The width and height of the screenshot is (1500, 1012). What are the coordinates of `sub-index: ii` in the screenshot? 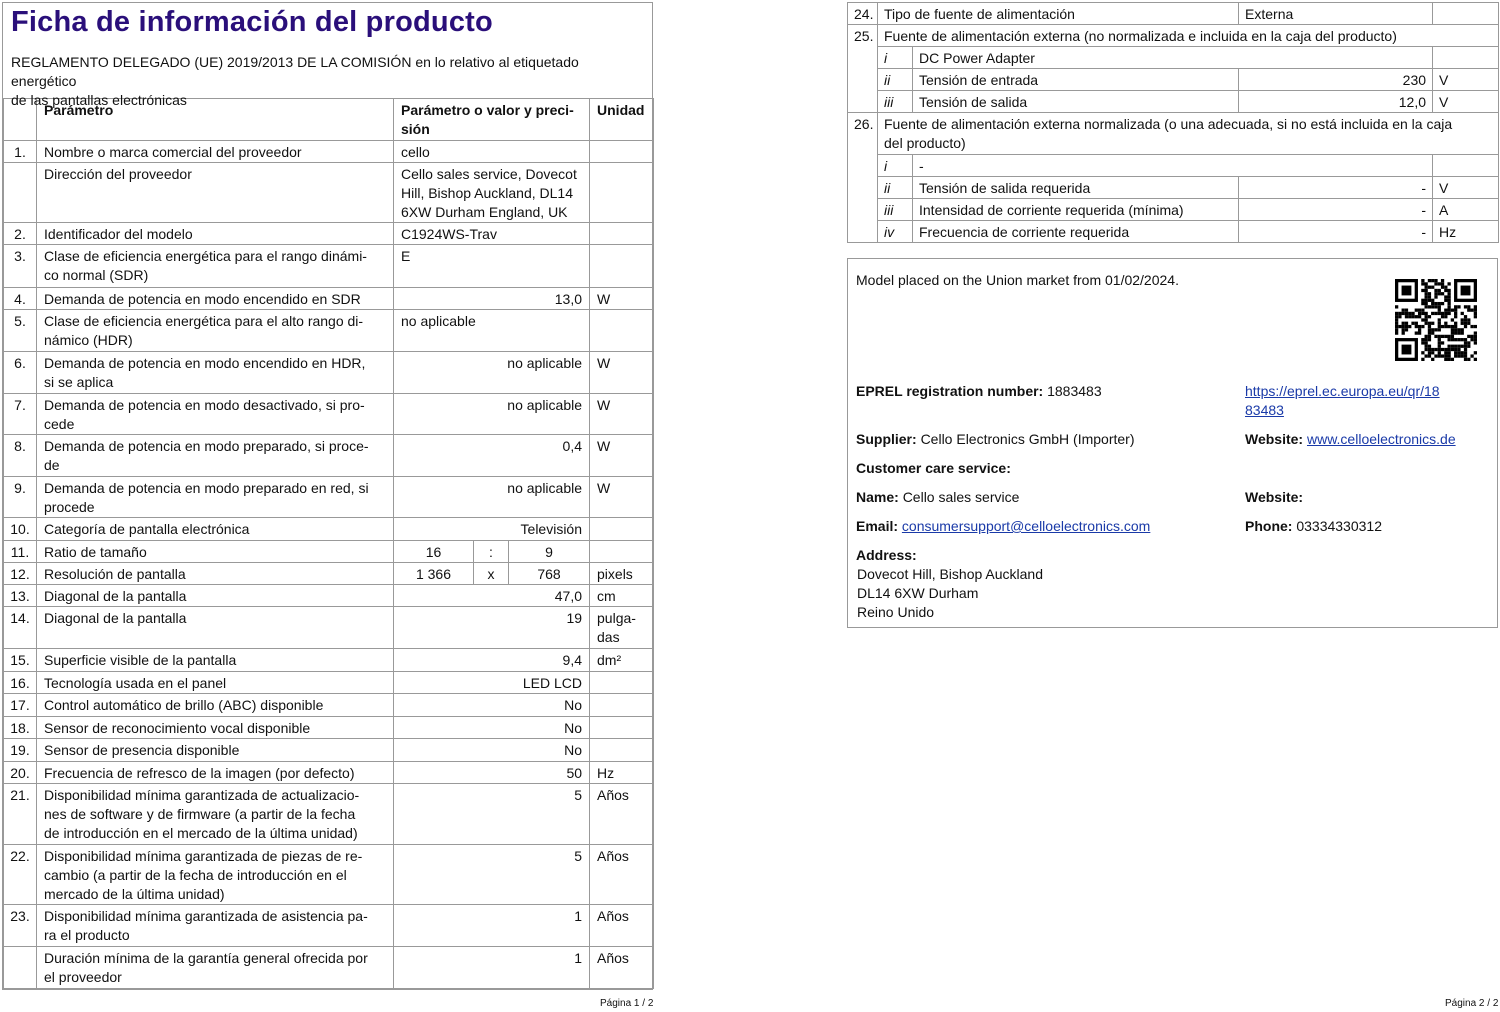 It's located at (895, 187).